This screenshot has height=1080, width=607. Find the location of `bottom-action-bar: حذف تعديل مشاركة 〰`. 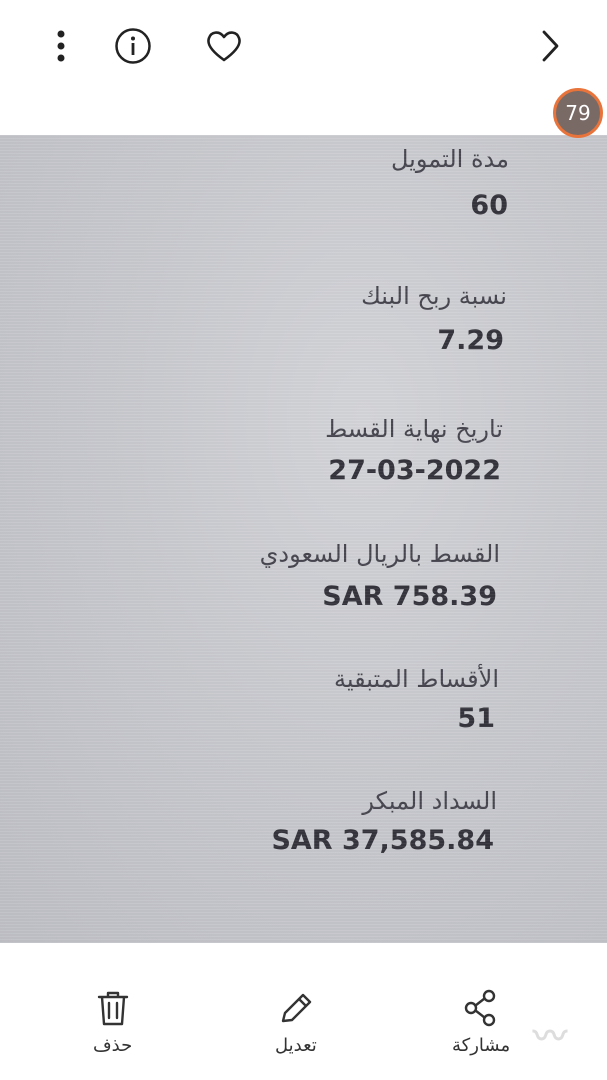

bottom-action-bar: حذف تعديل مشاركة 〰 is located at coordinates (303, 1011).